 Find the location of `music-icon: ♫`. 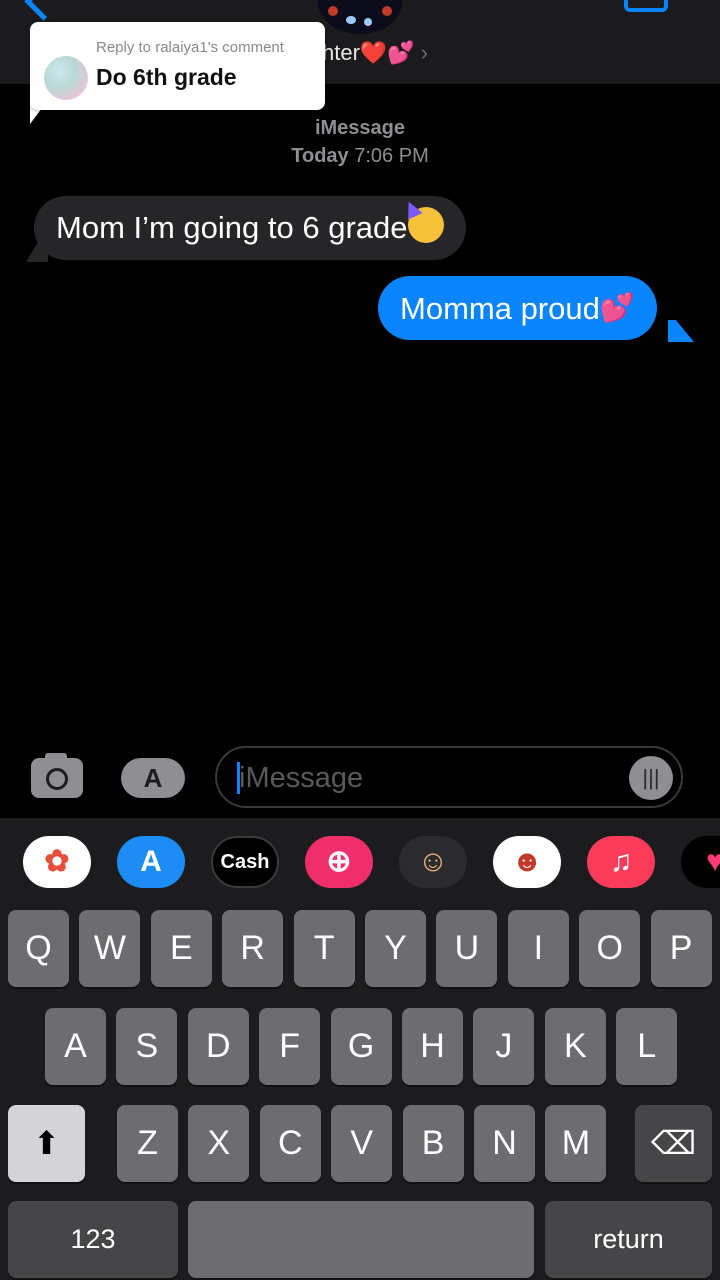

music-icon: ♫ is located at coordinates (621, 862).